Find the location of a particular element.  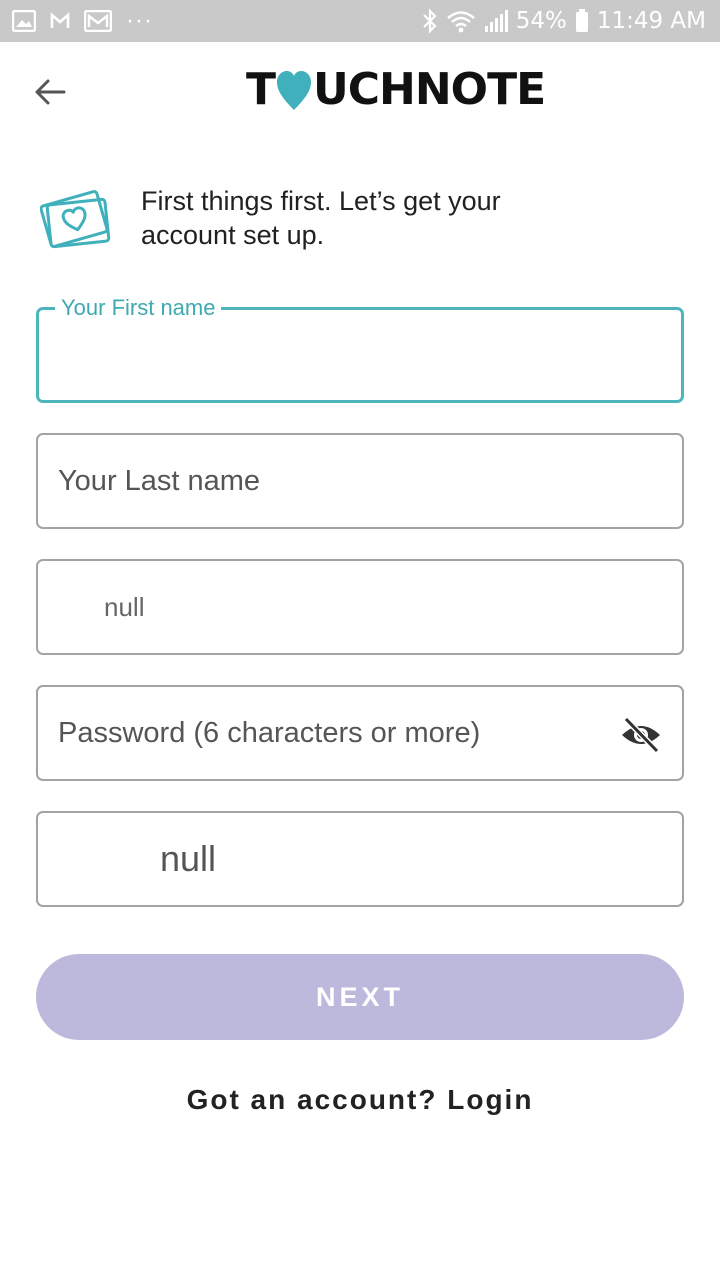

password-placeholder: Password (6 characters or more) is located at coordinates (269, 732).